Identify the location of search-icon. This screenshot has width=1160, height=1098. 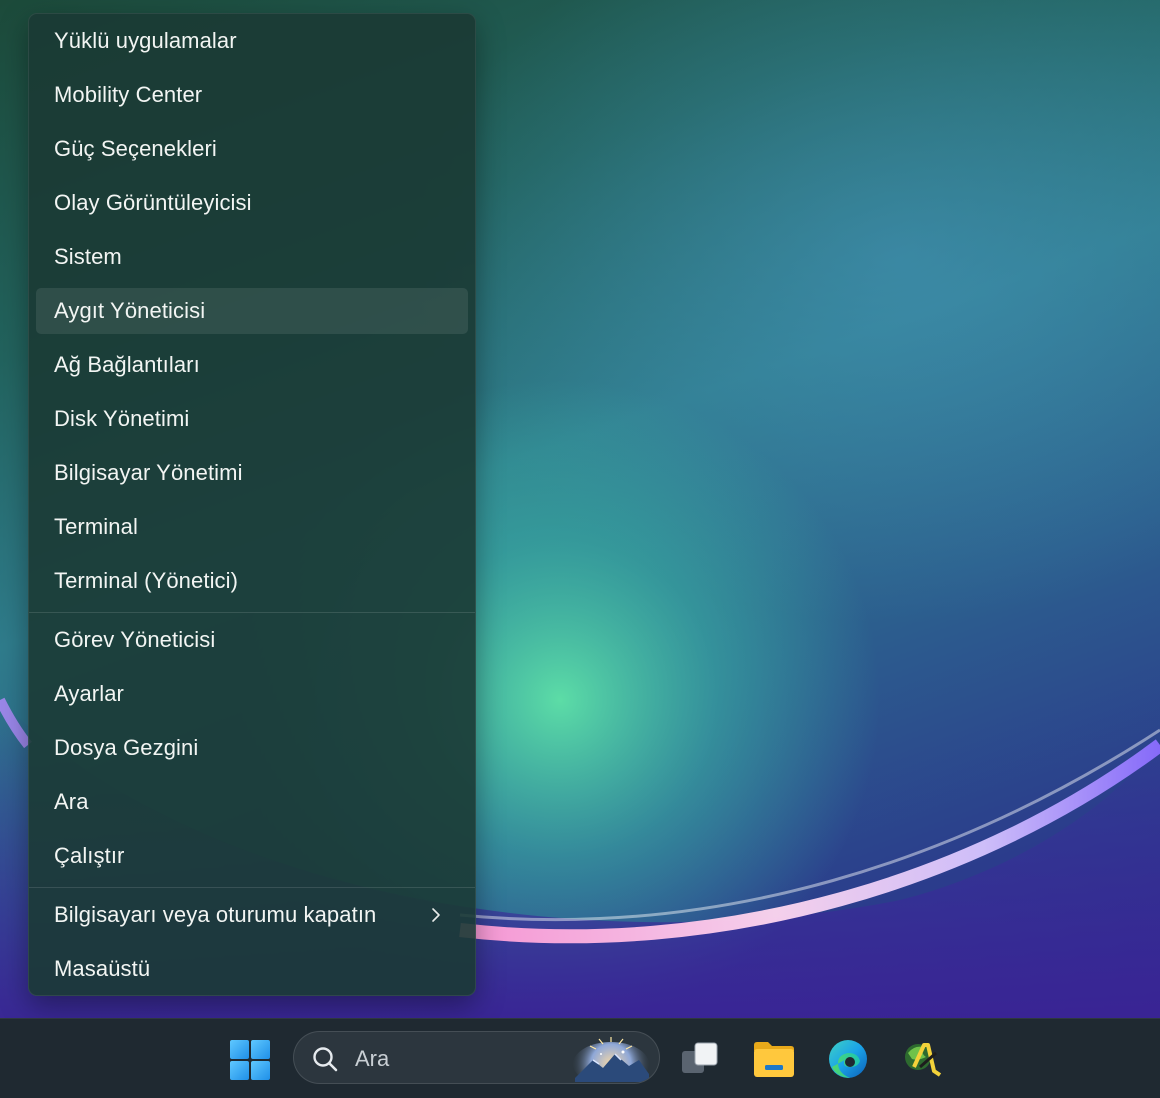
(325, 1059).